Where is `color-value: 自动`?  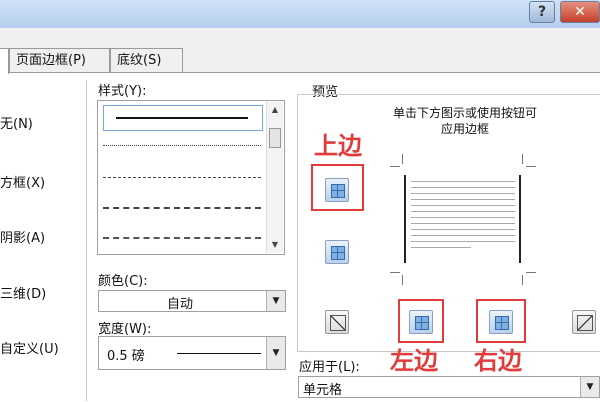 color-value: 自动 is located at coordinates (180, 304).